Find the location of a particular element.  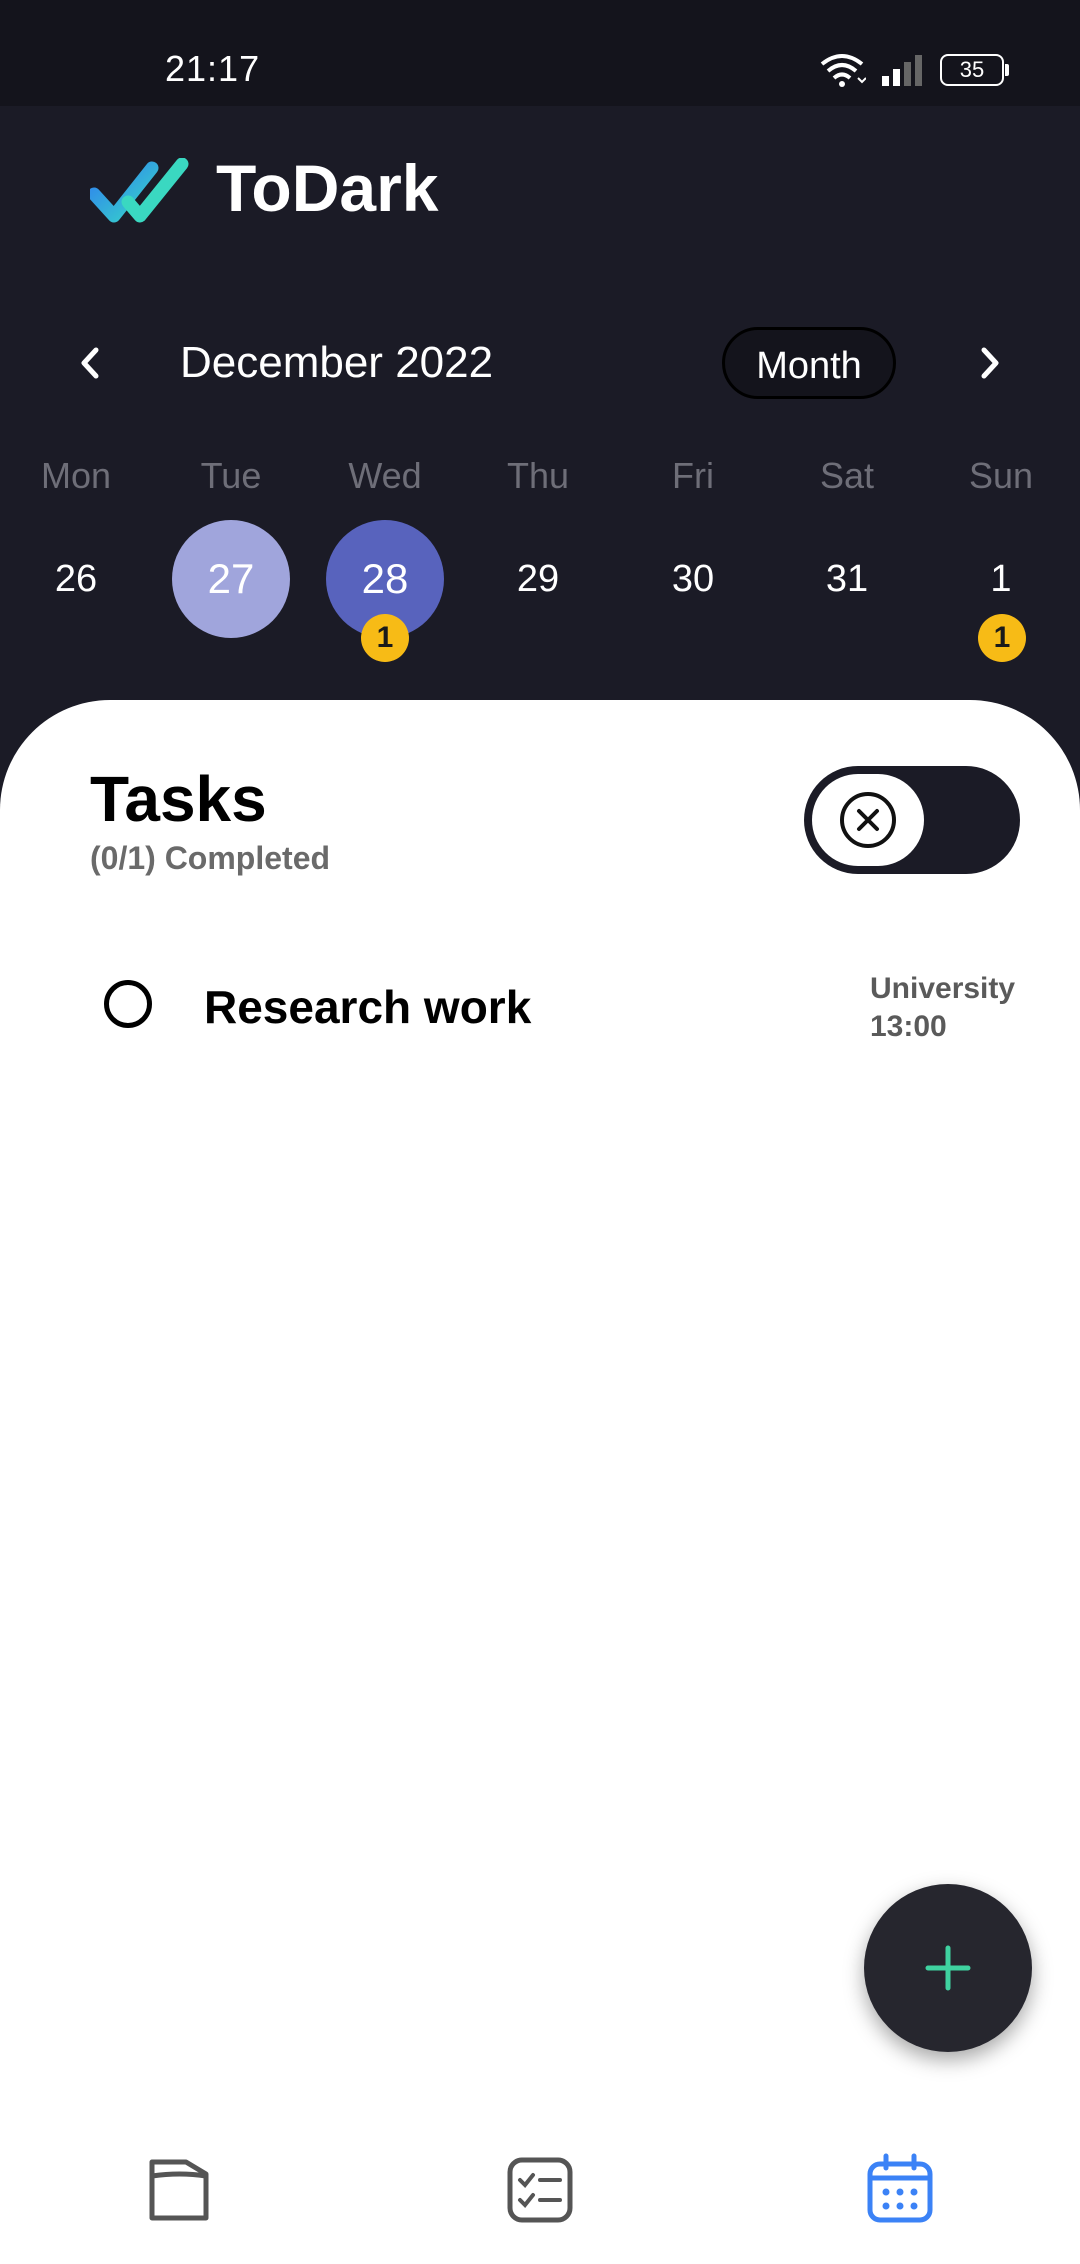

days-row: 26 27 28 1 29 30 31 1 1 is located at coordinates (540, 591).